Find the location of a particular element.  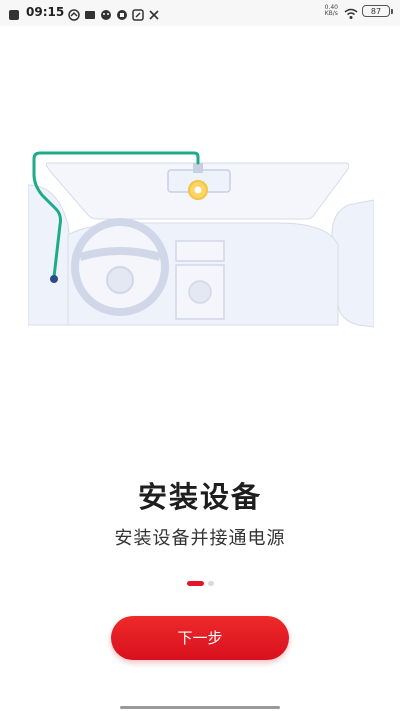

page-subtitle: 安装设备并接通电源 is located at coordinates (200, 538).